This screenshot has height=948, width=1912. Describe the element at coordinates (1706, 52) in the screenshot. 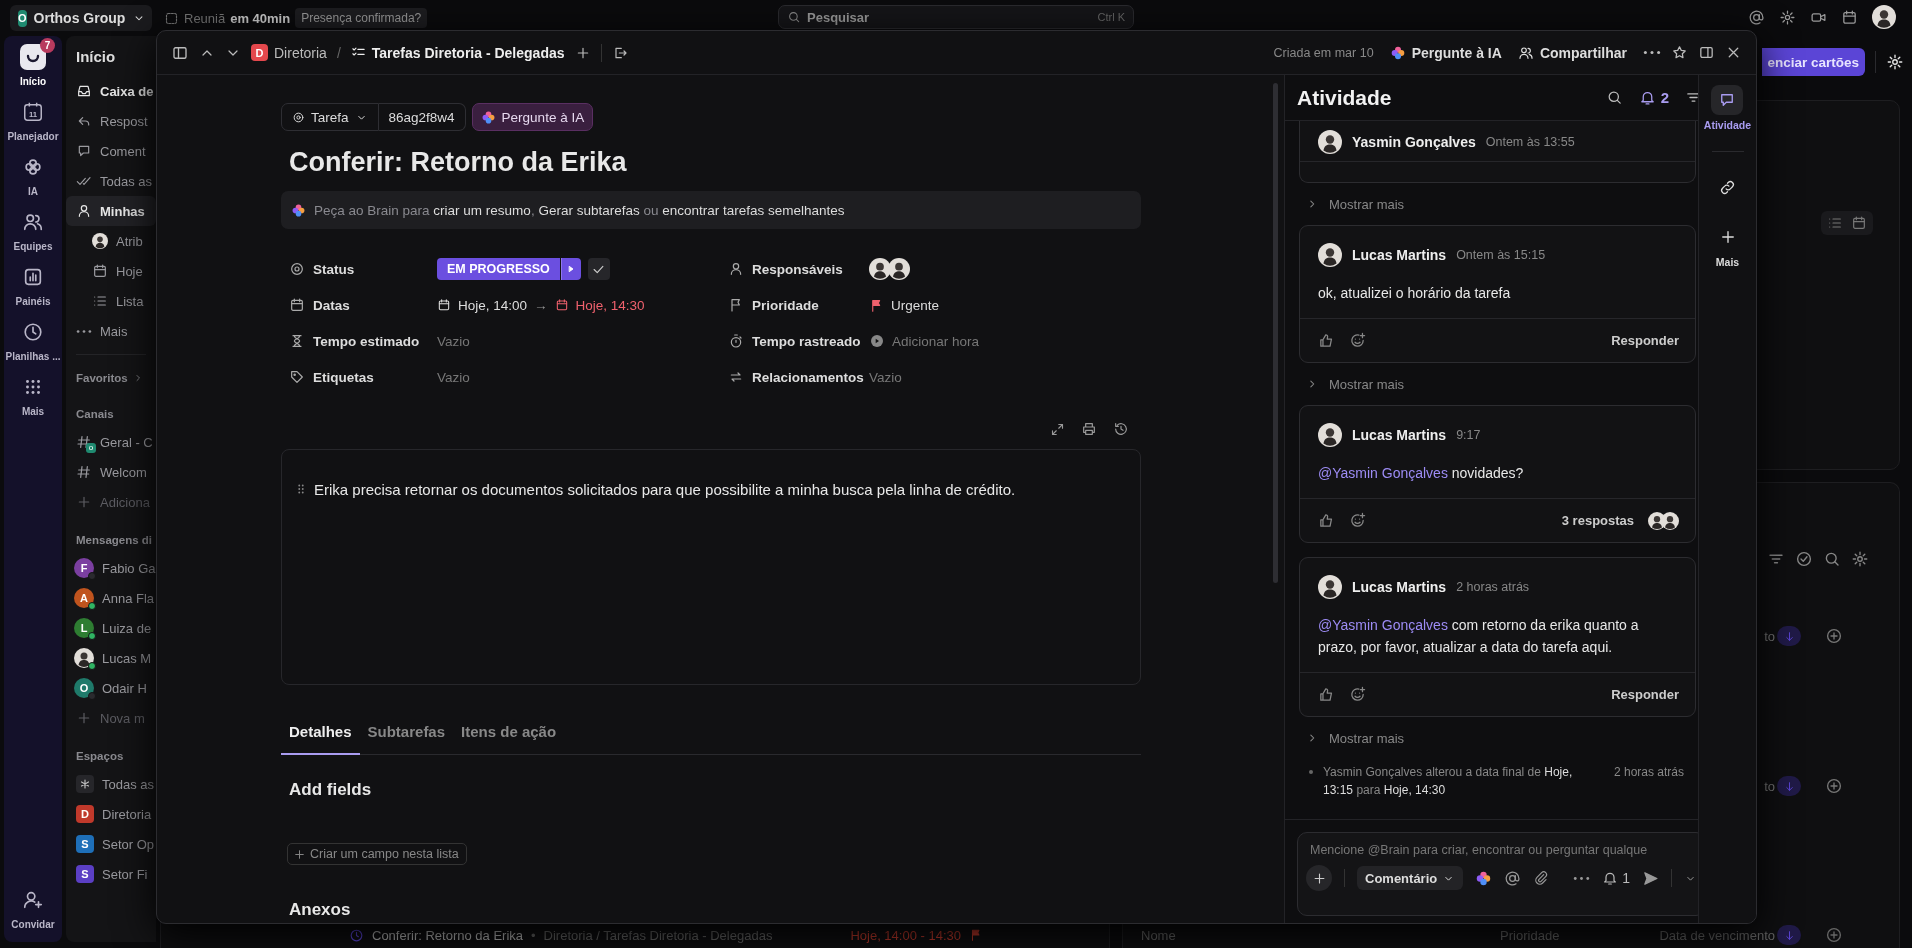

I see `split-panel-icon` at that location.